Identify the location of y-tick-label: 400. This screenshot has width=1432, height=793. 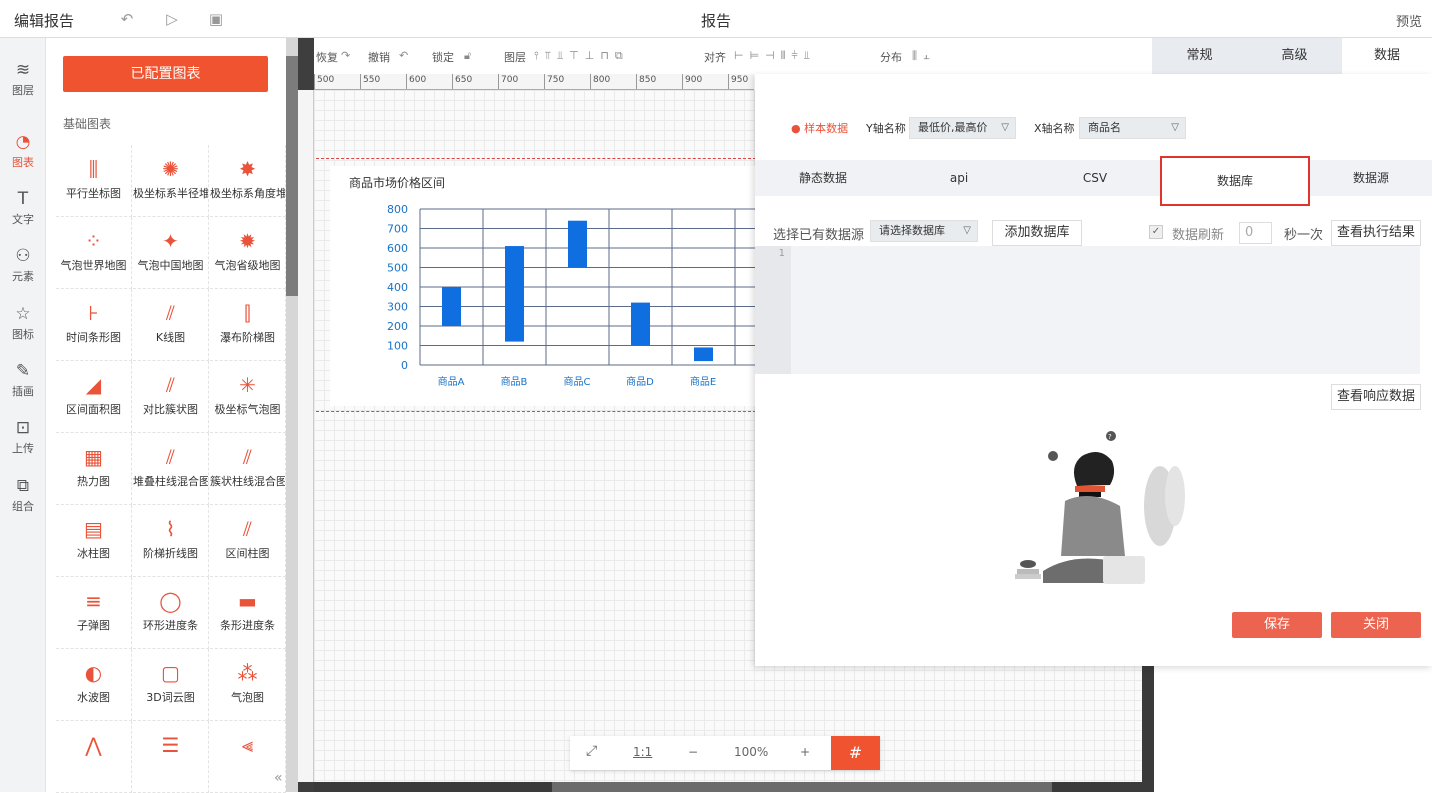
(397, 287).